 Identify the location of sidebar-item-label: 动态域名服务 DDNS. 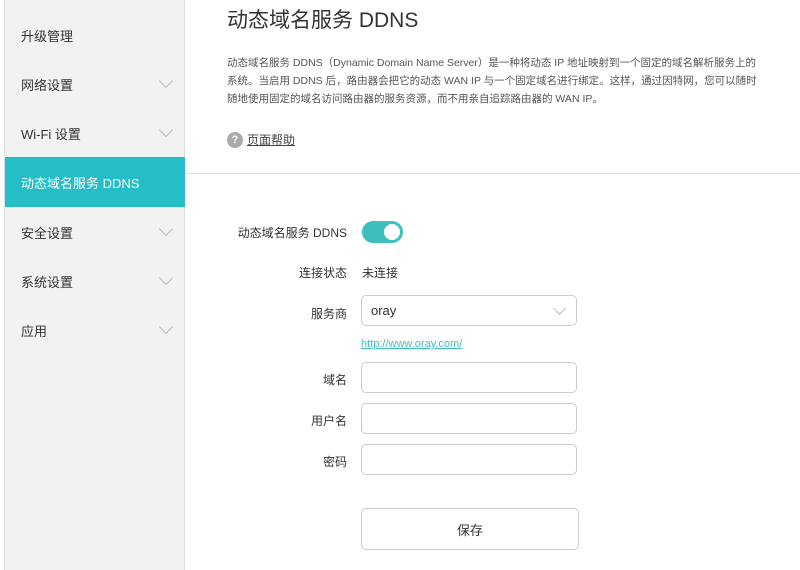
(80, 183).